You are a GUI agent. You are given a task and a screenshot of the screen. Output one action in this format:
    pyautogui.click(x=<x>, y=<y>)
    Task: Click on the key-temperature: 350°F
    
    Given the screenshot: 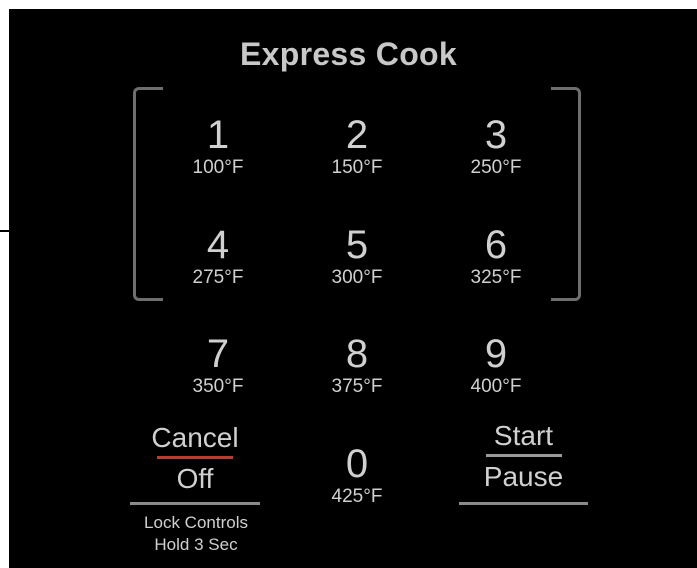 What is the action you would take?
    pyautogui.click(x=218, y=386)
    